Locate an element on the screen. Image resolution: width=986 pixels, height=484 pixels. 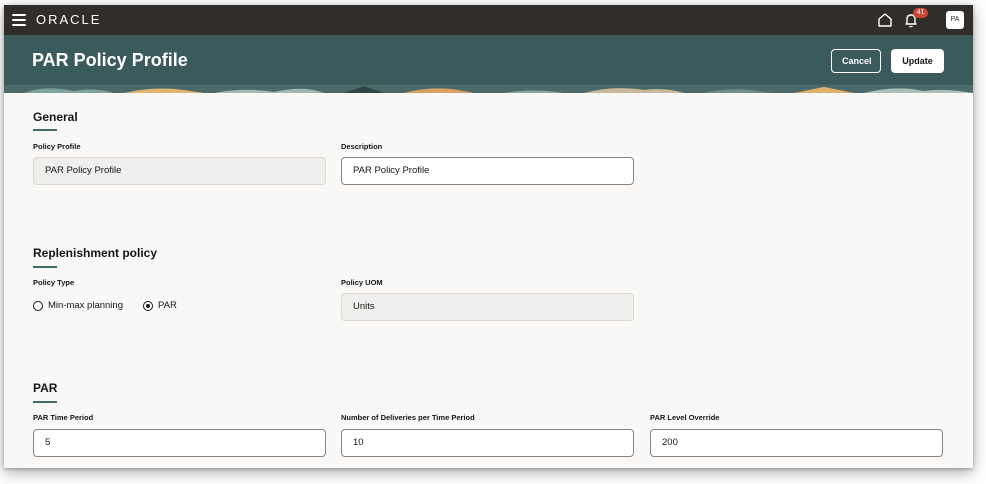
radio-label: Min-max planning is located at coordinates (85, 305).